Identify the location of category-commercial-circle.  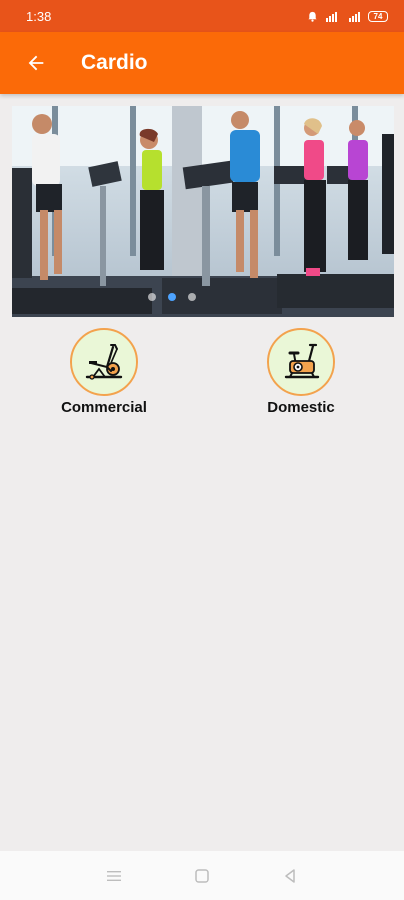
(104, 362).